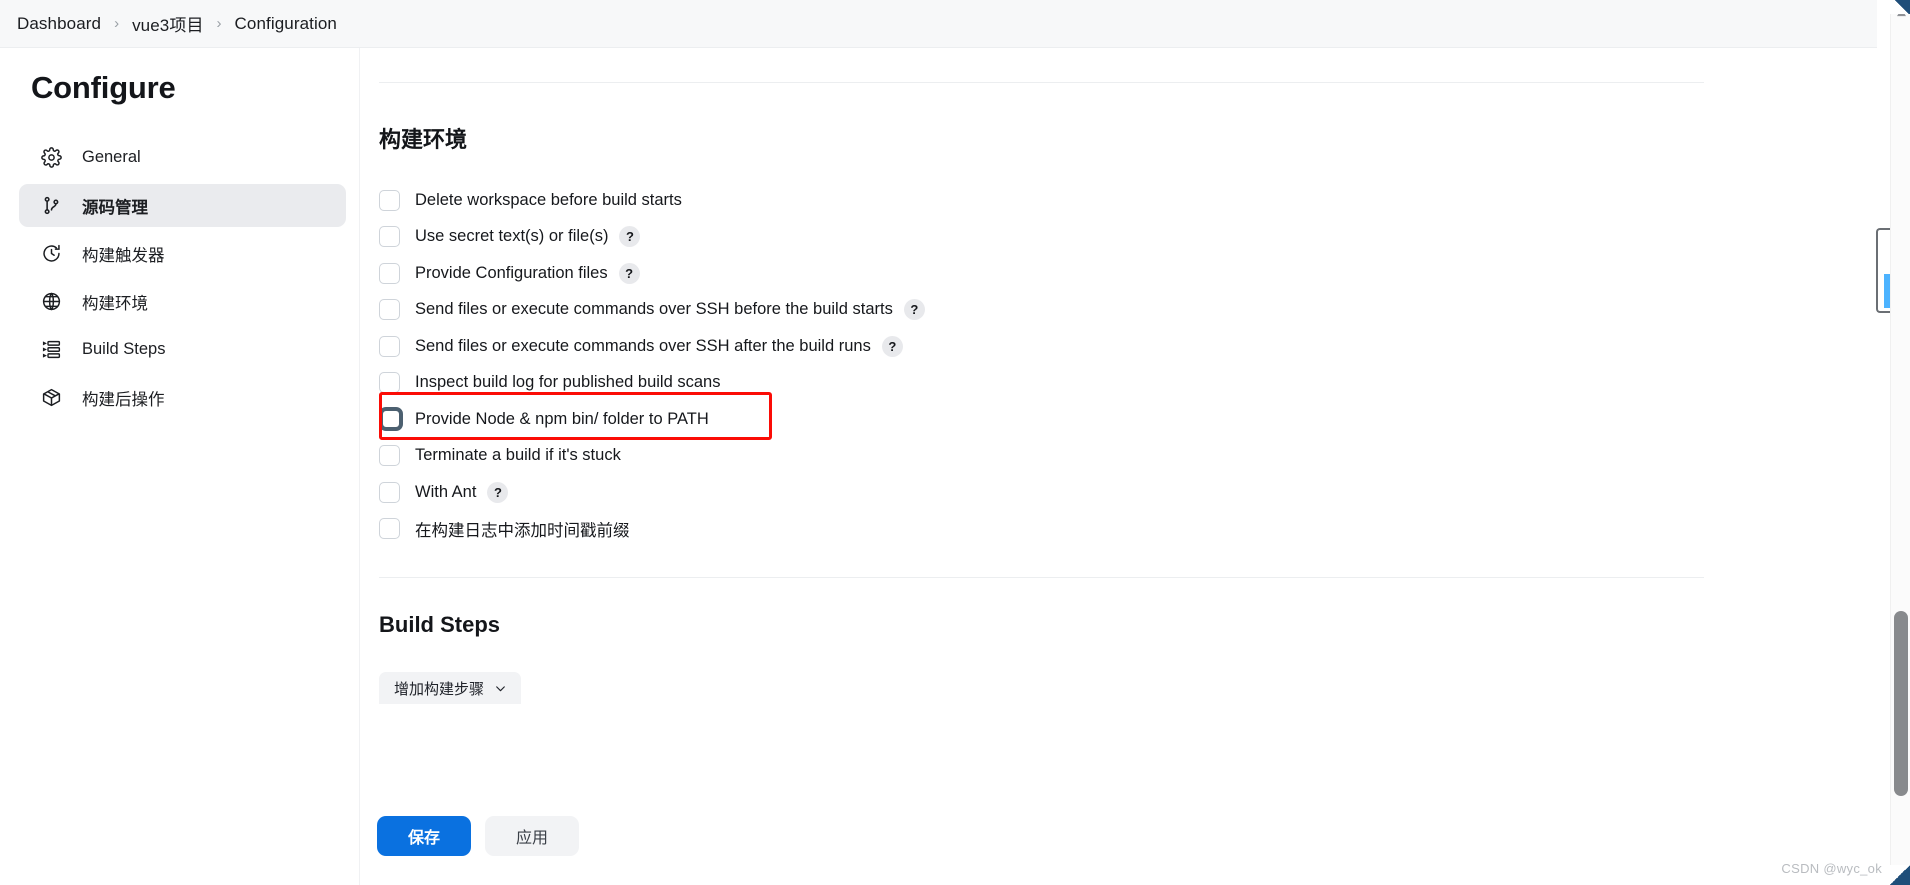 The width and height of the screenshot is (1910, 885). I want to click on page-title: Configure, so click(103, 87).